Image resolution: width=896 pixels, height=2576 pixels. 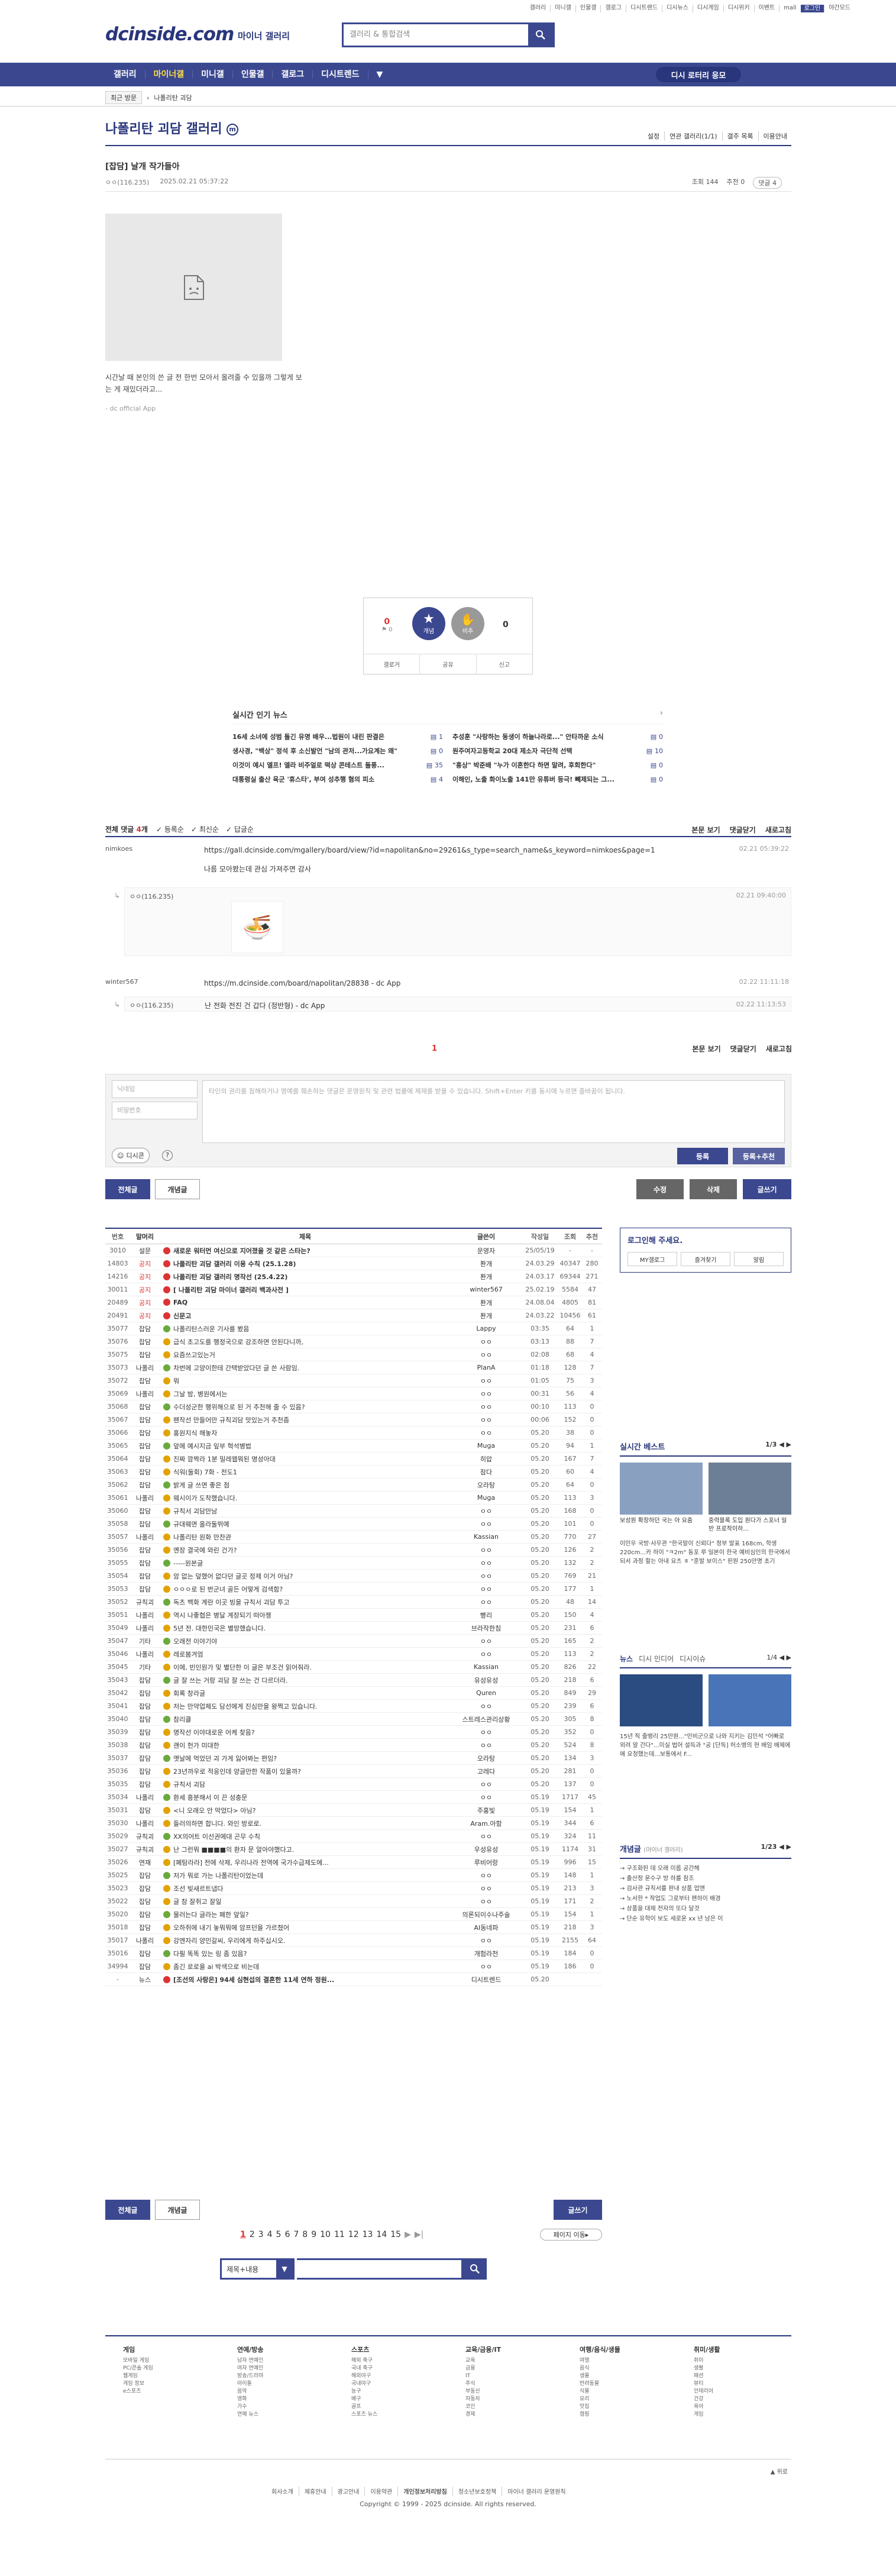 What do you see at coordinates (707, 2392) in the screenshot?
I see `footer-link: 인테리어` at bounding box center [707, 2392].